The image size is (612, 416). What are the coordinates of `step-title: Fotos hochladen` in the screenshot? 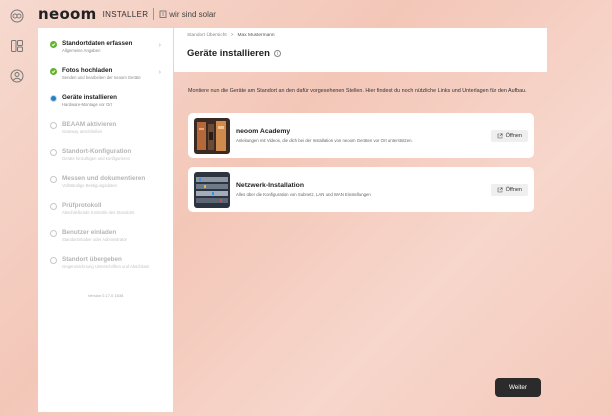 It's located at (87, 70).